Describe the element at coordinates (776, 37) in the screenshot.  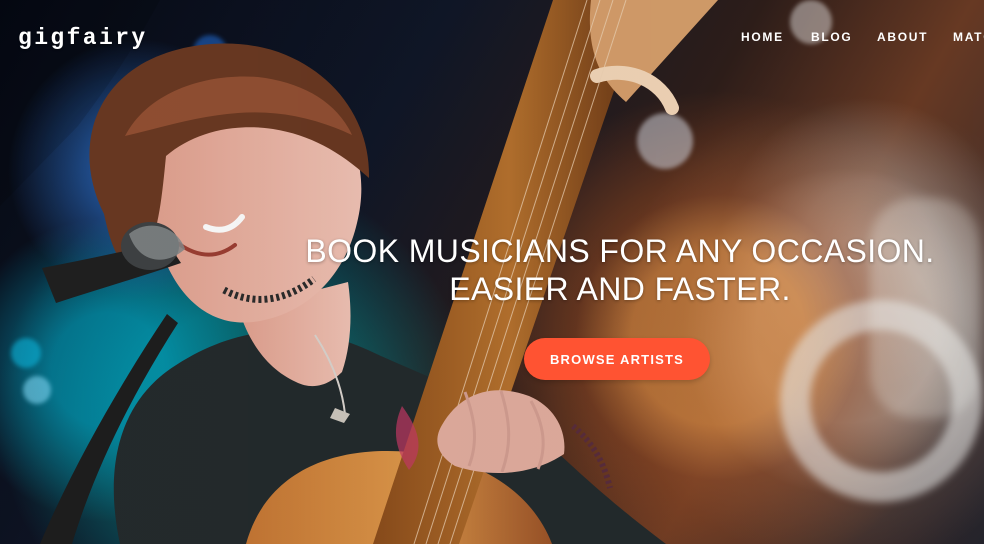
I see `nav-item-home: HOME` at that location.